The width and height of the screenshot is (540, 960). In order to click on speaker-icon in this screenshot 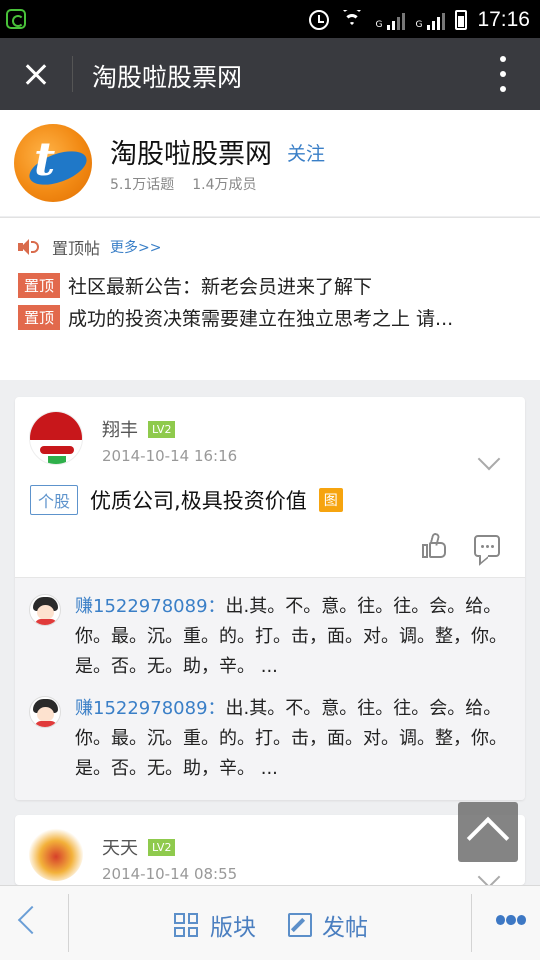, I will do `click(29, 247)`.